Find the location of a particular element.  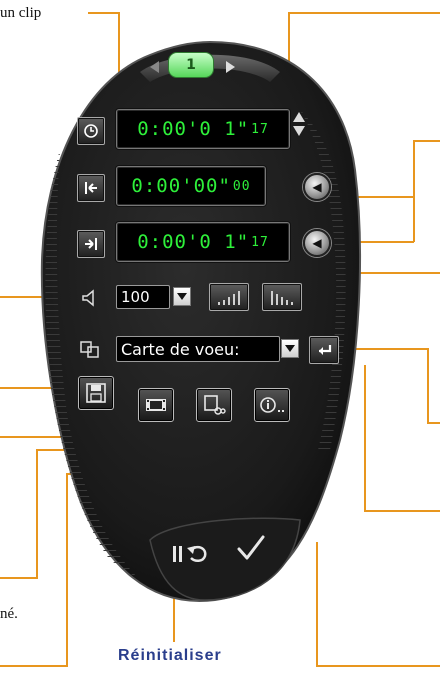

fade-out-button is located at coordinates (282, 297).